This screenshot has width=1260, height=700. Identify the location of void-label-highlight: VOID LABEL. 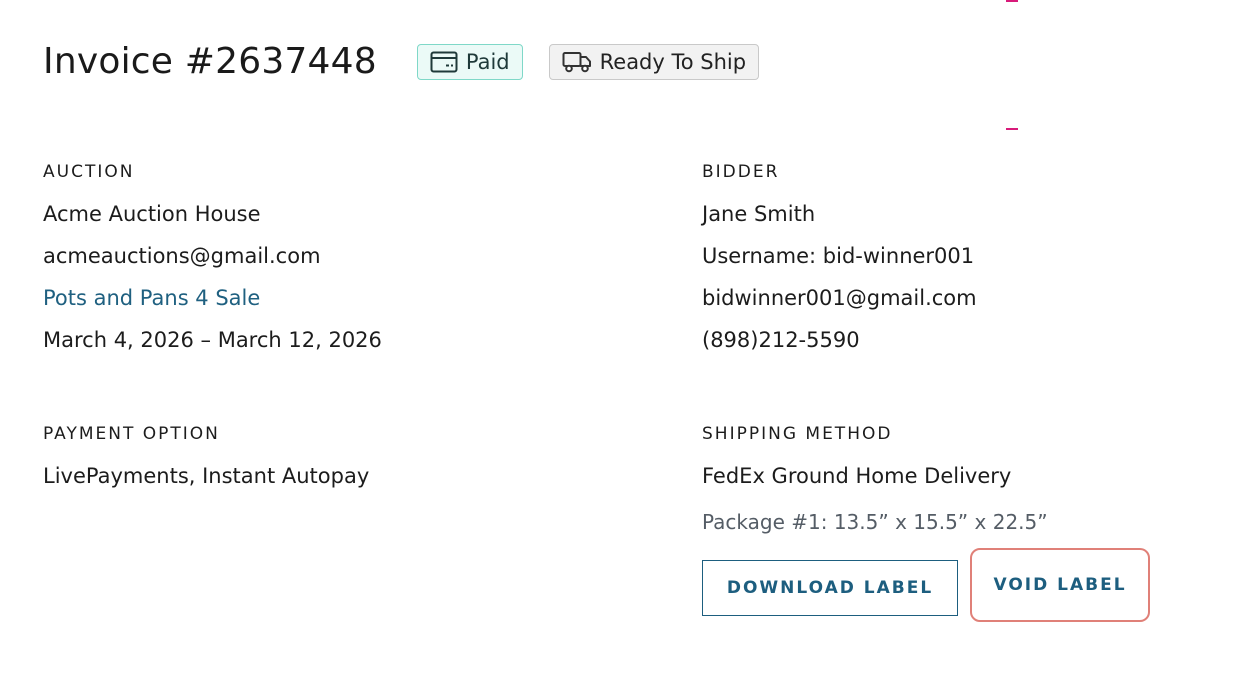
(1060, 585).